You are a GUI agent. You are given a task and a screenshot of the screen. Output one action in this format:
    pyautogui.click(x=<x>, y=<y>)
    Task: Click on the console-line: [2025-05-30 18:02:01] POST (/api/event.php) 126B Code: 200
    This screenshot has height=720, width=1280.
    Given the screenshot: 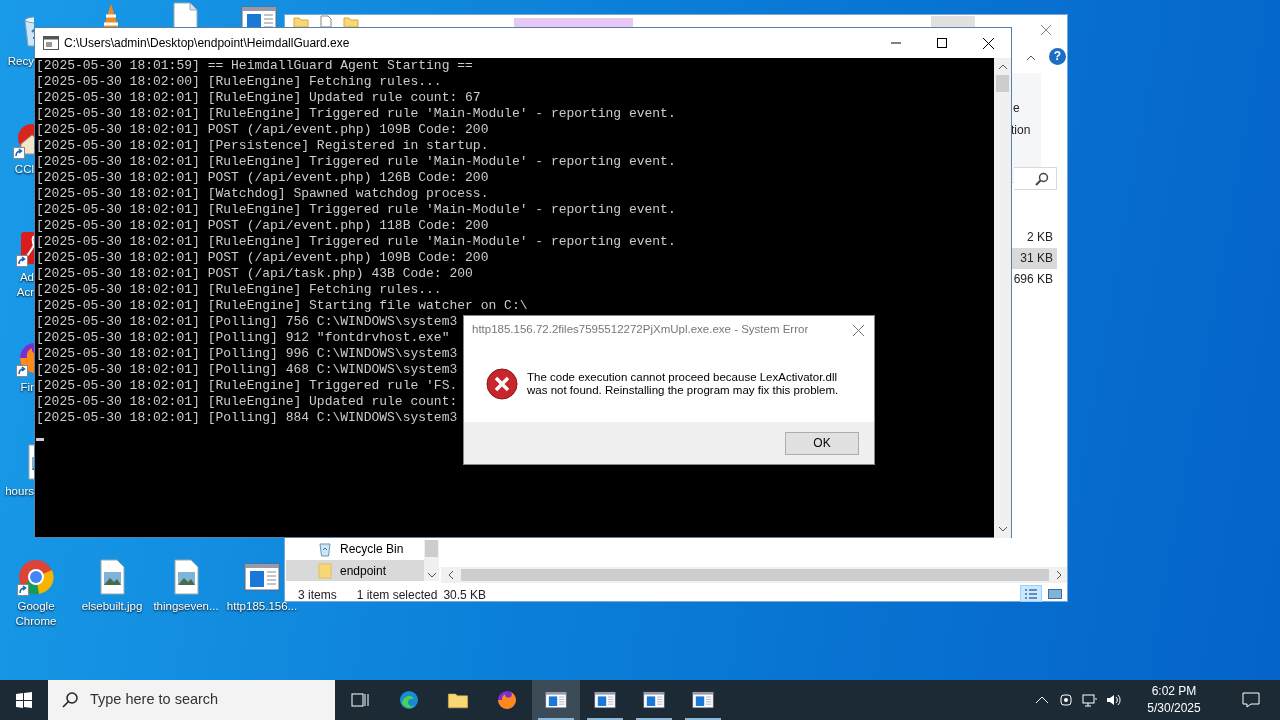 What is the action you would take?
    pyautogui.click(x=262, y=178)
    